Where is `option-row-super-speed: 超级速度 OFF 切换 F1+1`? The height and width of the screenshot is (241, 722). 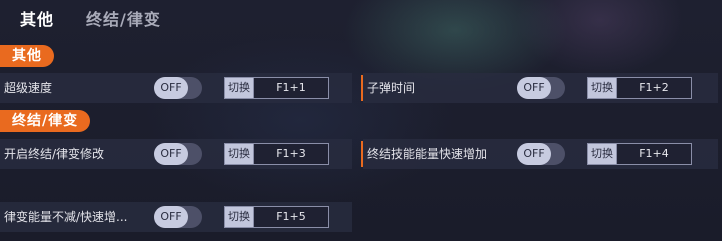 option-row-super-speed: 超级速度 OFF 切换 F1+1 is located at coordinates (176, 88).